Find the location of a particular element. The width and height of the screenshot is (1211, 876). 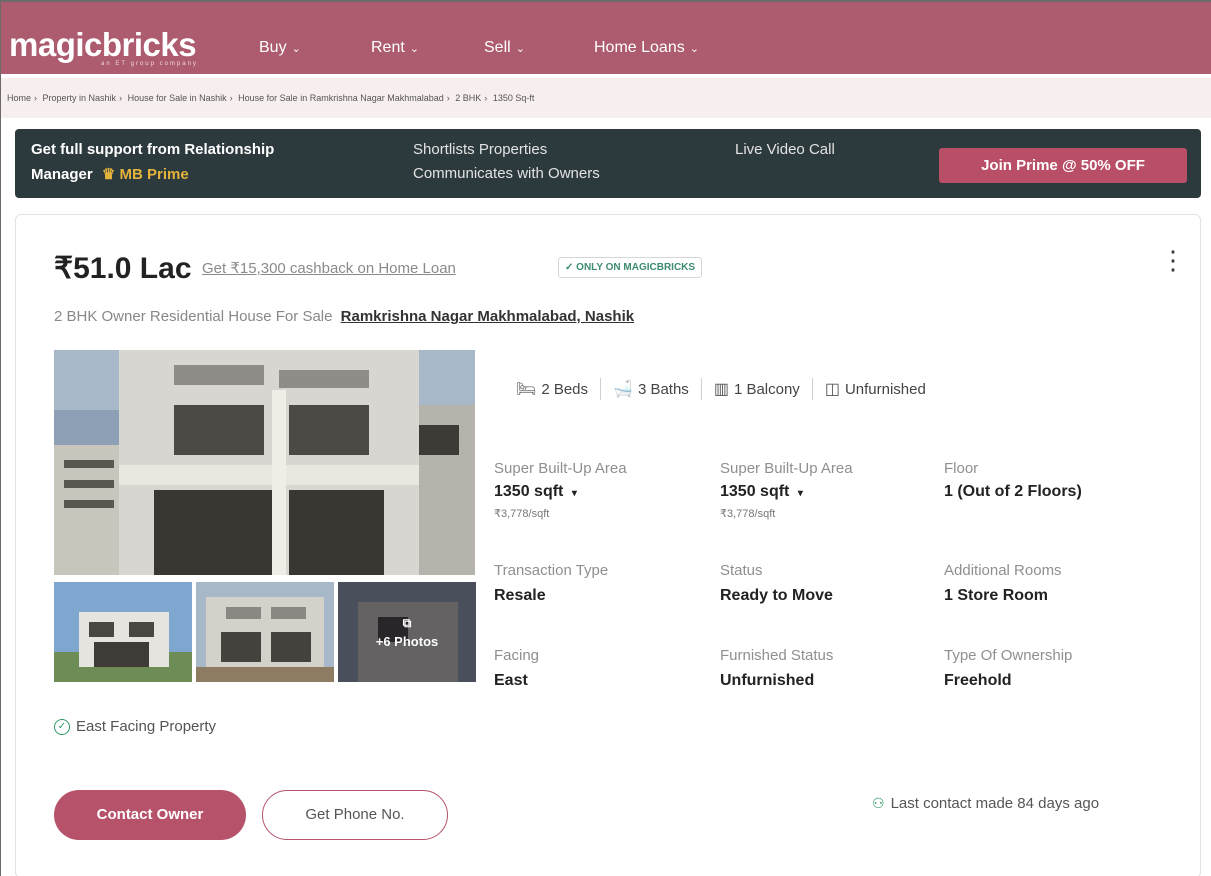

prime-manager-text: Manager is located at coordinates (62, 174).